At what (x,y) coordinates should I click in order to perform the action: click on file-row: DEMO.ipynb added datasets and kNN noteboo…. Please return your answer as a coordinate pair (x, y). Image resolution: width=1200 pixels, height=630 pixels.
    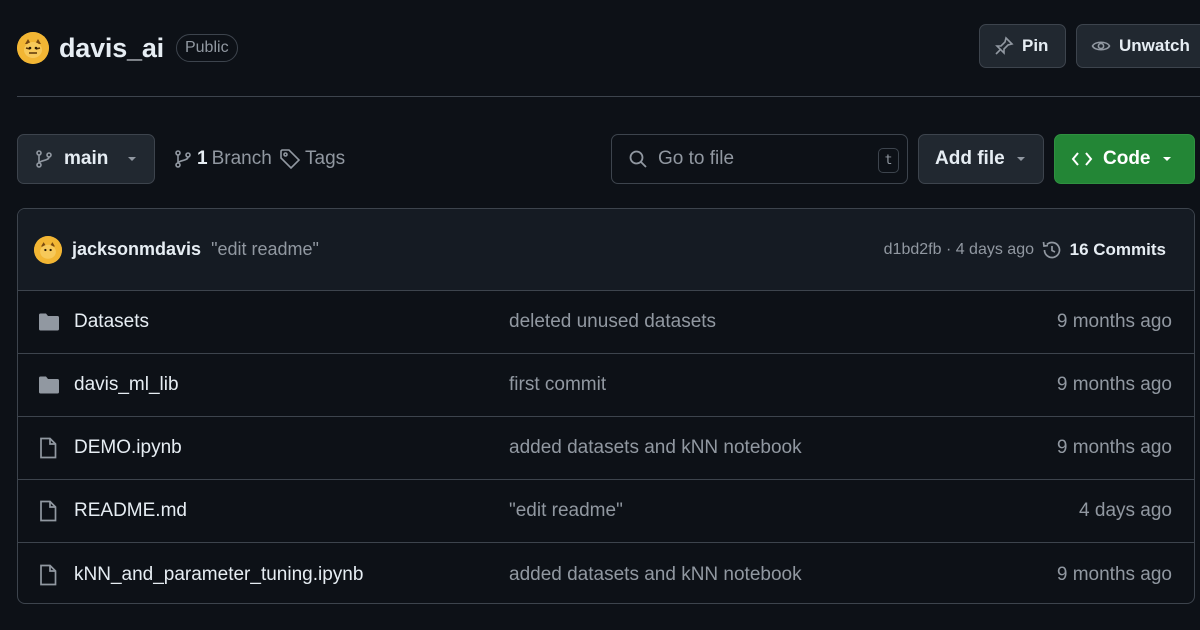
    Looking at the image, I should click on (606, 448).